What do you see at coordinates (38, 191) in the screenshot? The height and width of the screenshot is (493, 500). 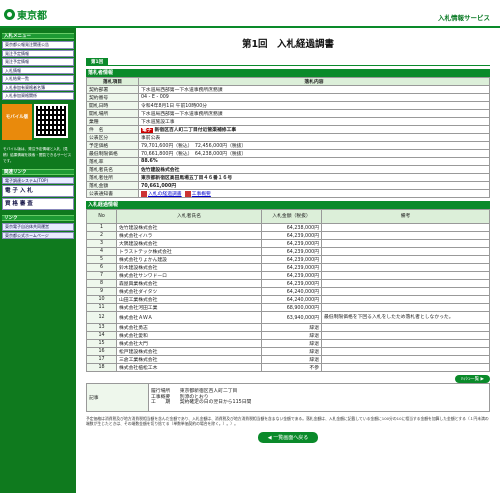 I see `sidebar-link-e-bidding: 電 子 入 札` at bounding box center [38, 191].